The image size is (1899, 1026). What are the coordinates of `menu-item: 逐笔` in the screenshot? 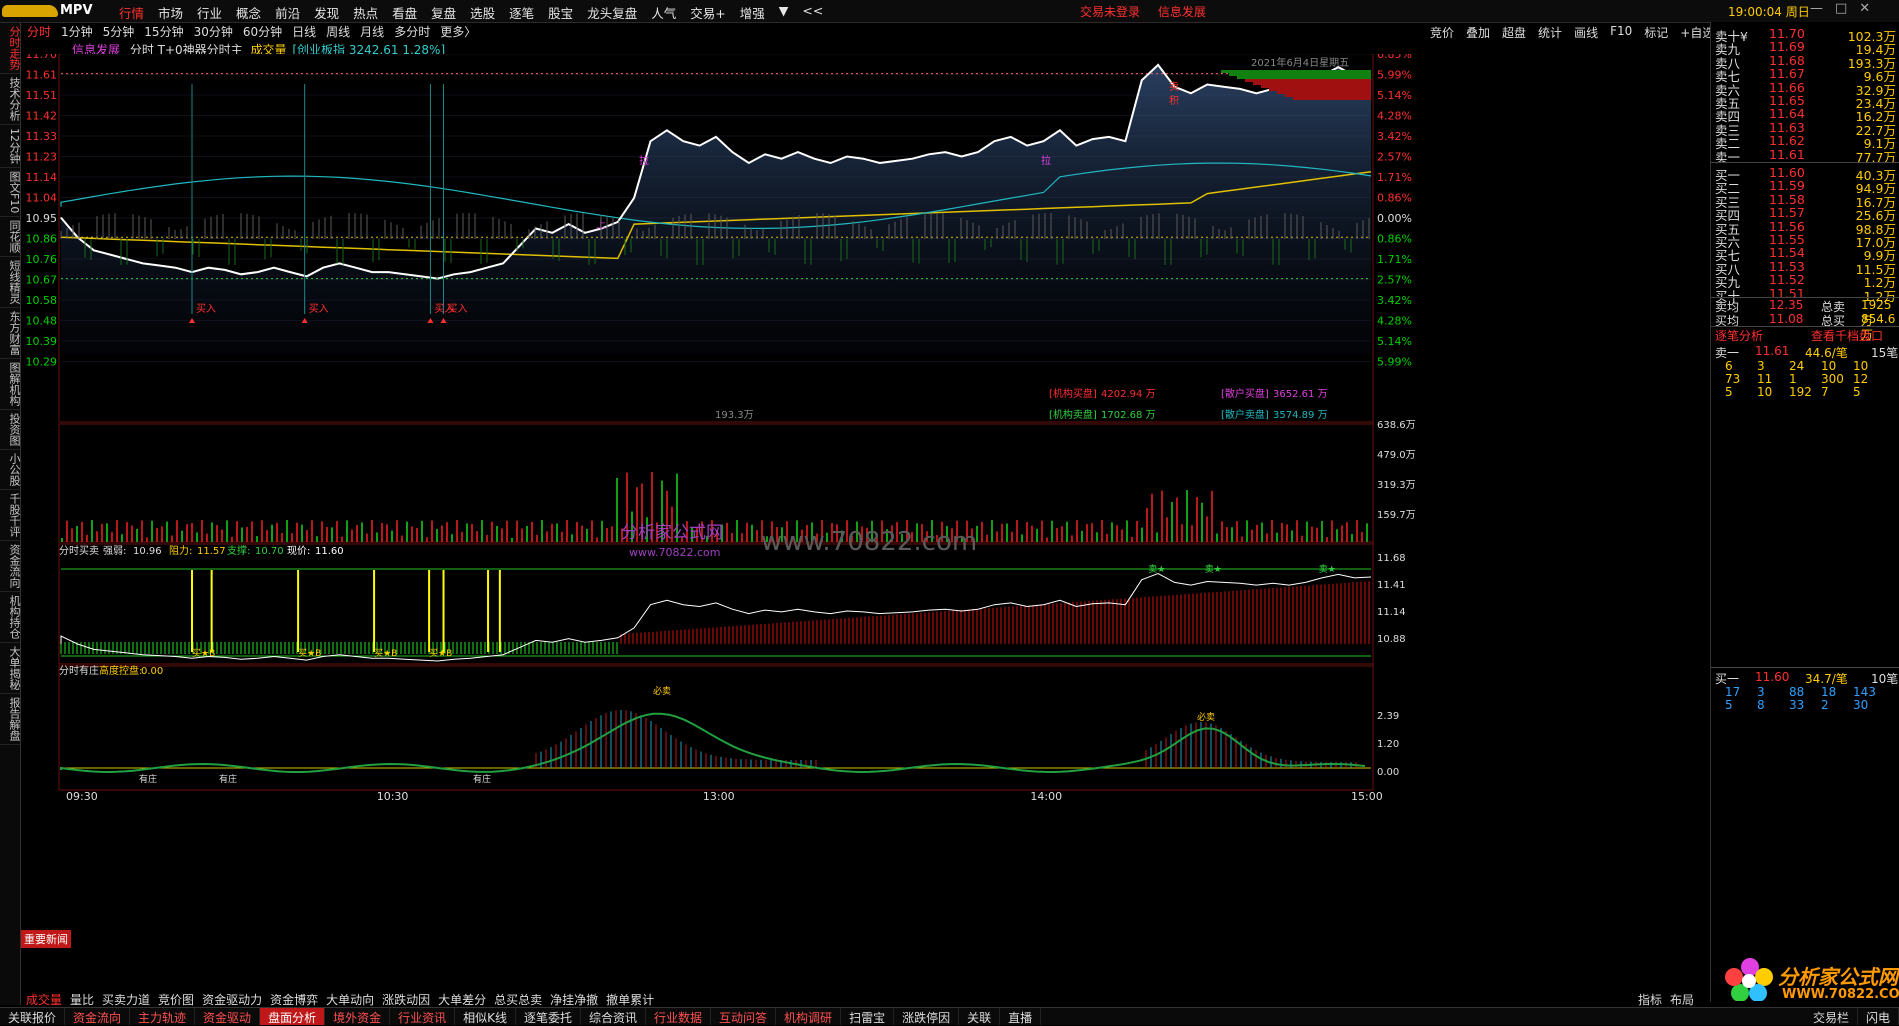 It's located at (521, 12).